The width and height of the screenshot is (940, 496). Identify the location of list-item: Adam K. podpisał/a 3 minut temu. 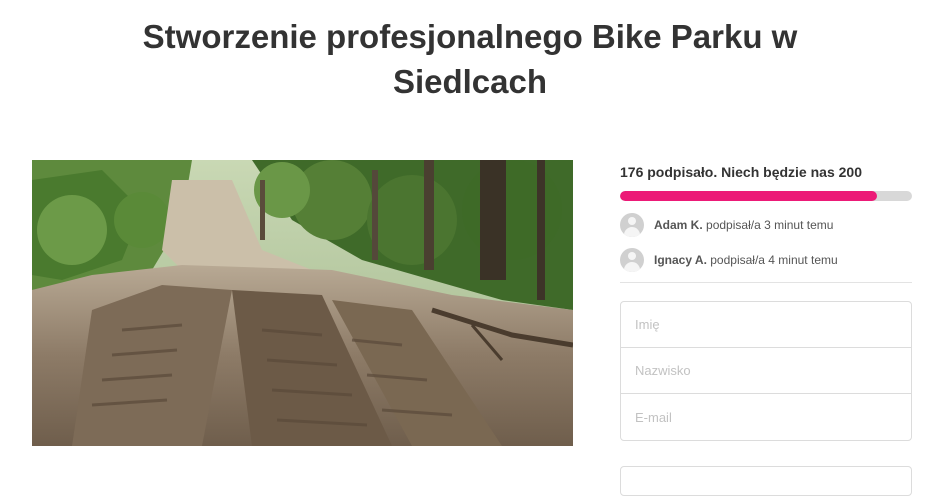
(766, 225).